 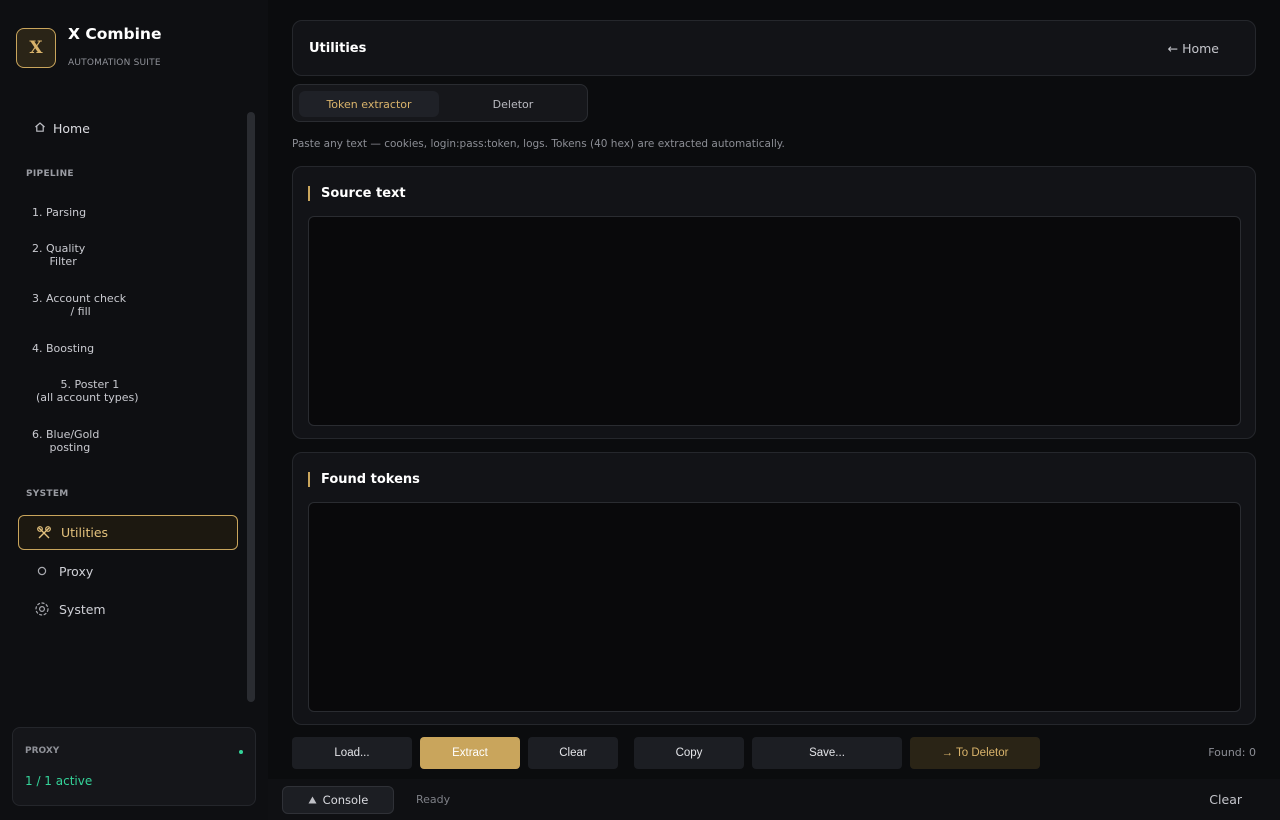 I want to click on sidebar-item-account-check: 3. Account check / fill, so click(x=82, y=305).